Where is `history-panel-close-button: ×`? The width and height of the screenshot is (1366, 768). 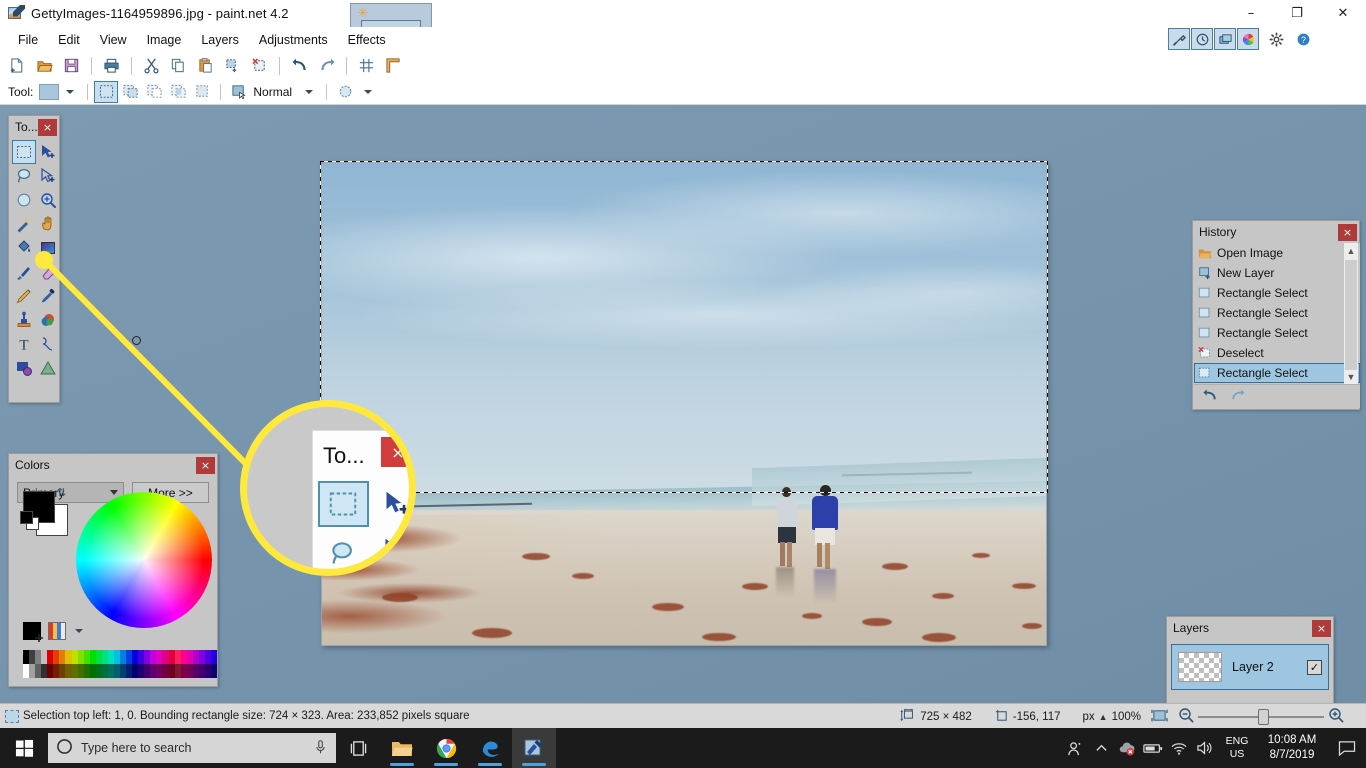
history-panel-close-button: × is located at coordinates (1347, 232).